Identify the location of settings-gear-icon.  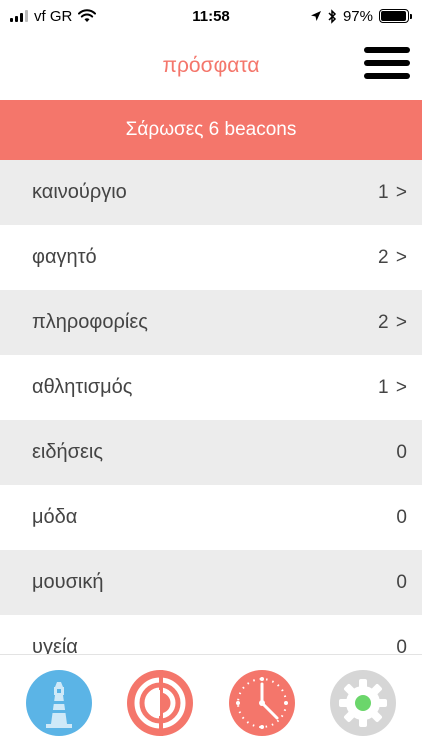
(363, 702).